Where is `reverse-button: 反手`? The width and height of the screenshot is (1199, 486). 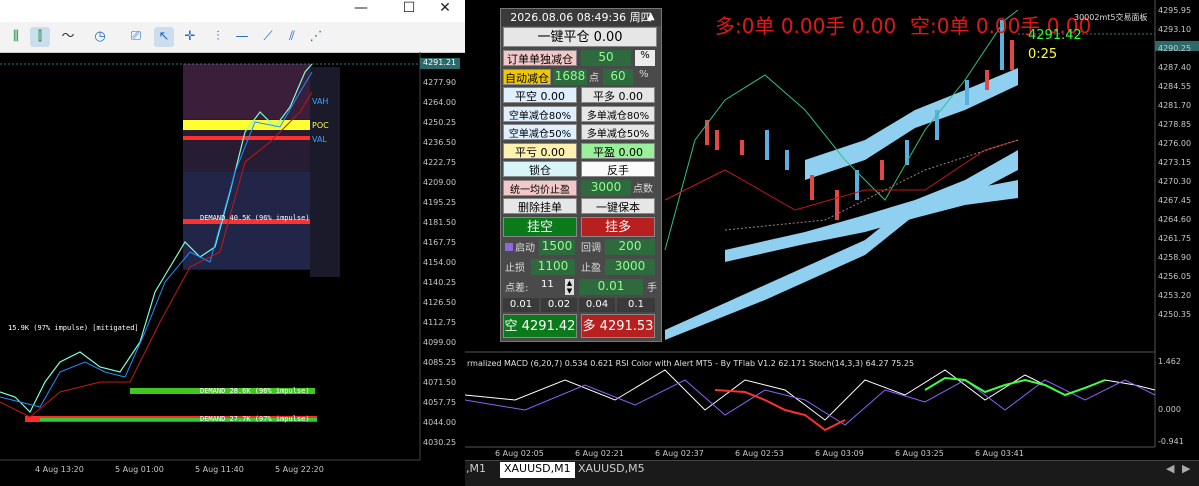 reverse-button: 反手 is located at coordinates (618, 169).